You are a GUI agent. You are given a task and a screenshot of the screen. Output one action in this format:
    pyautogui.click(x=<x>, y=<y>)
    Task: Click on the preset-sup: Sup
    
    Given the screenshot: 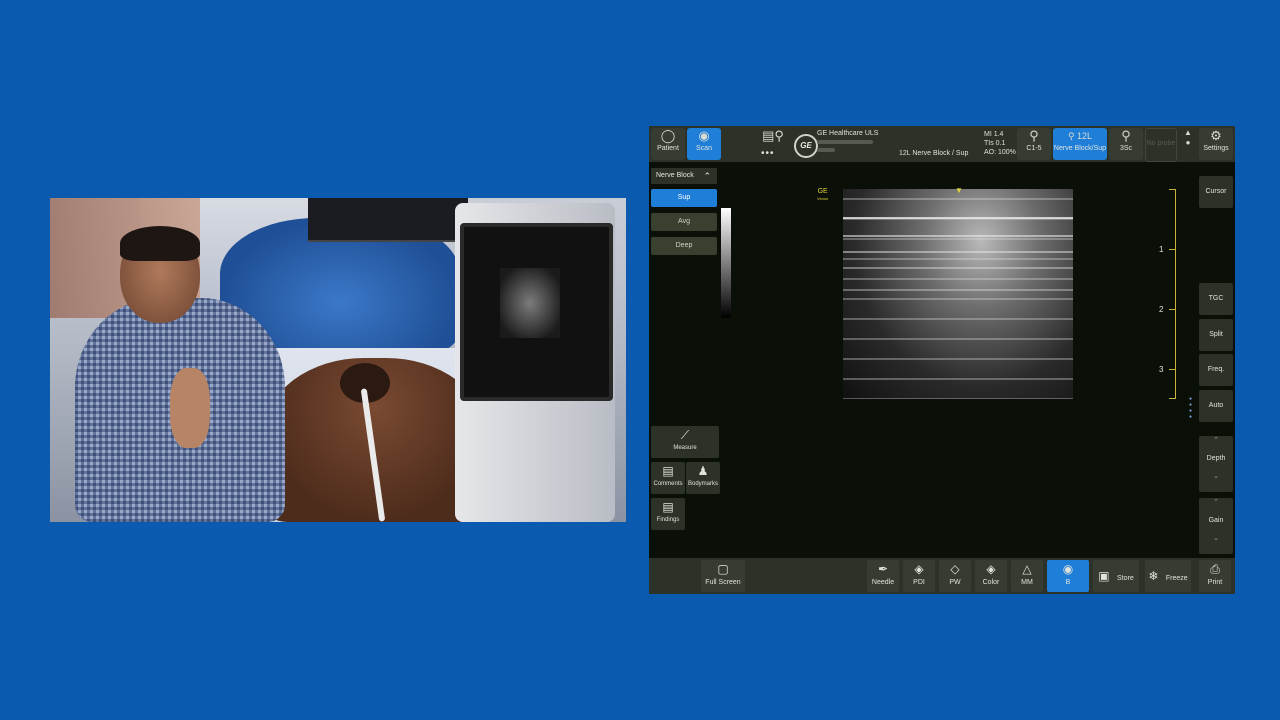 What is the action you would take?
    pyautogui.click(x=684, y=198)
    